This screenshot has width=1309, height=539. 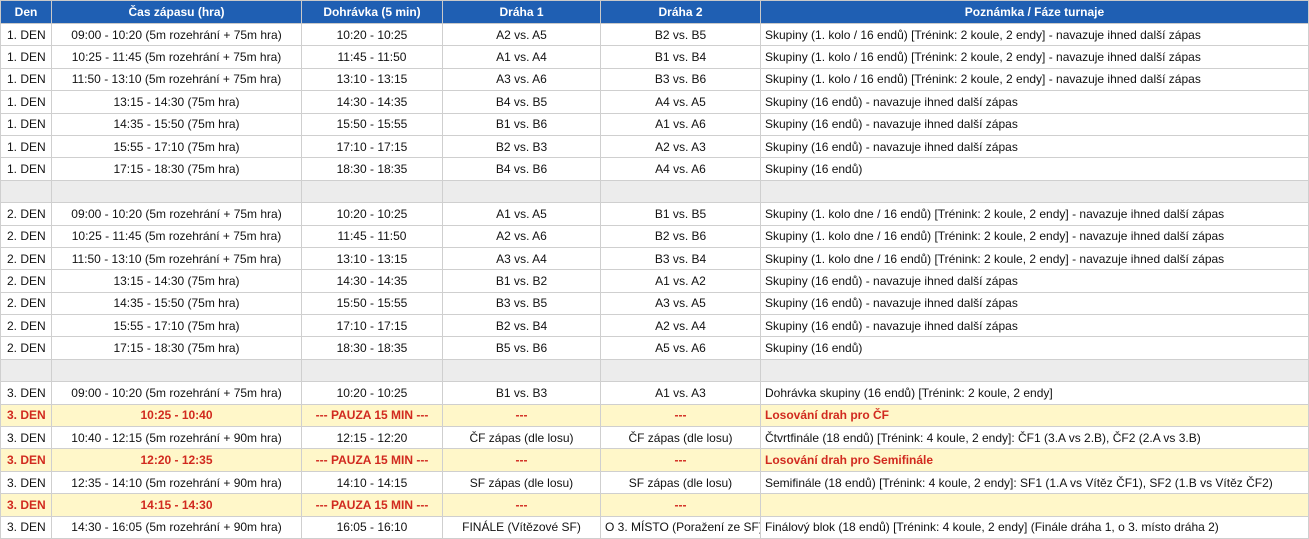 What do you see at coordinates (521, 12) in the screenshot?
I see `header-lane-1: Dráha 1` at bounding box center [521, 12].